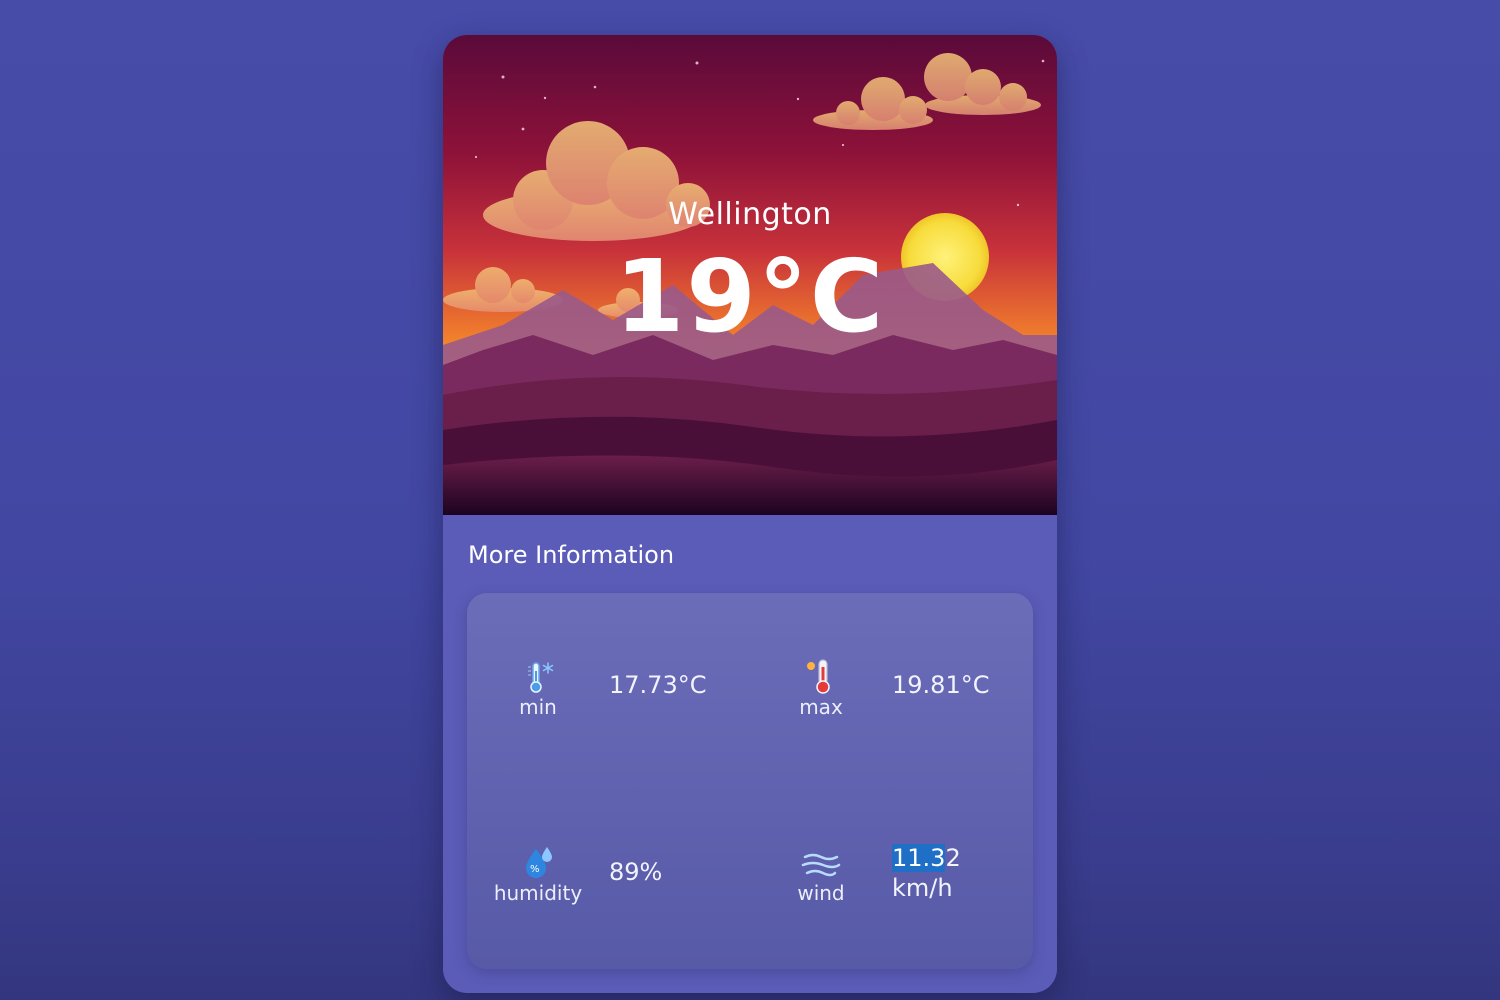 This screenshot has width=1500, height=1000. What do you see at coordinates (658, 685) in the screenshot?
I see `min-value: 17.73°C` at bounding box center [658, 685].